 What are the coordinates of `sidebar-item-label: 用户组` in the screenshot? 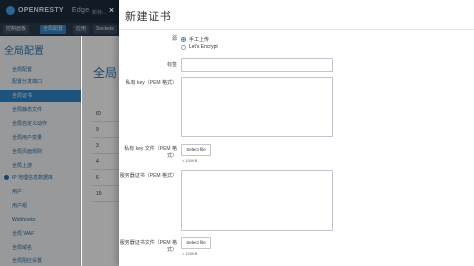 It's located at (20, 206).